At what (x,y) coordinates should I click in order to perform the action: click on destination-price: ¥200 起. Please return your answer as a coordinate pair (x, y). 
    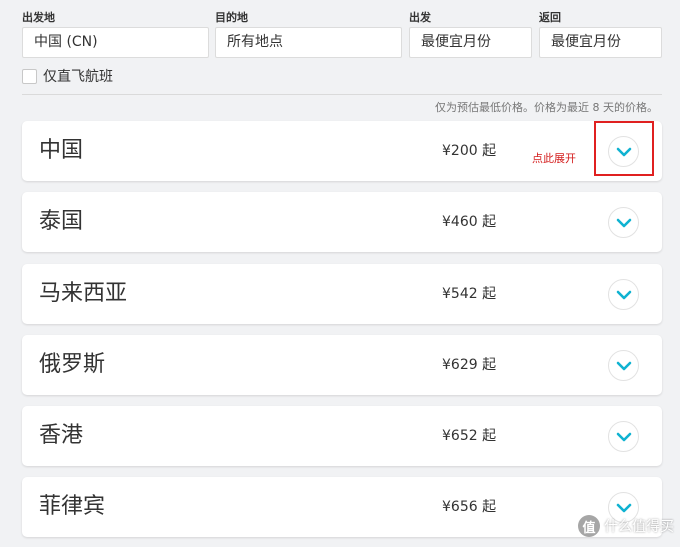
    Looking at the image, I should click on (469, 151).